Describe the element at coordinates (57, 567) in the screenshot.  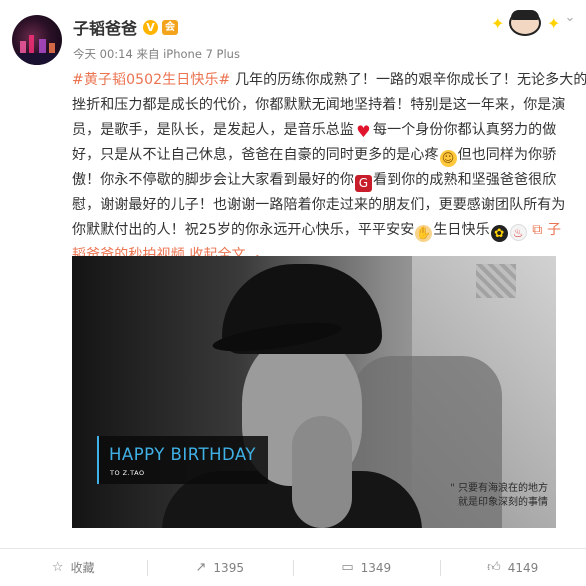
I see `star-outline-icon: ☆` at that location.